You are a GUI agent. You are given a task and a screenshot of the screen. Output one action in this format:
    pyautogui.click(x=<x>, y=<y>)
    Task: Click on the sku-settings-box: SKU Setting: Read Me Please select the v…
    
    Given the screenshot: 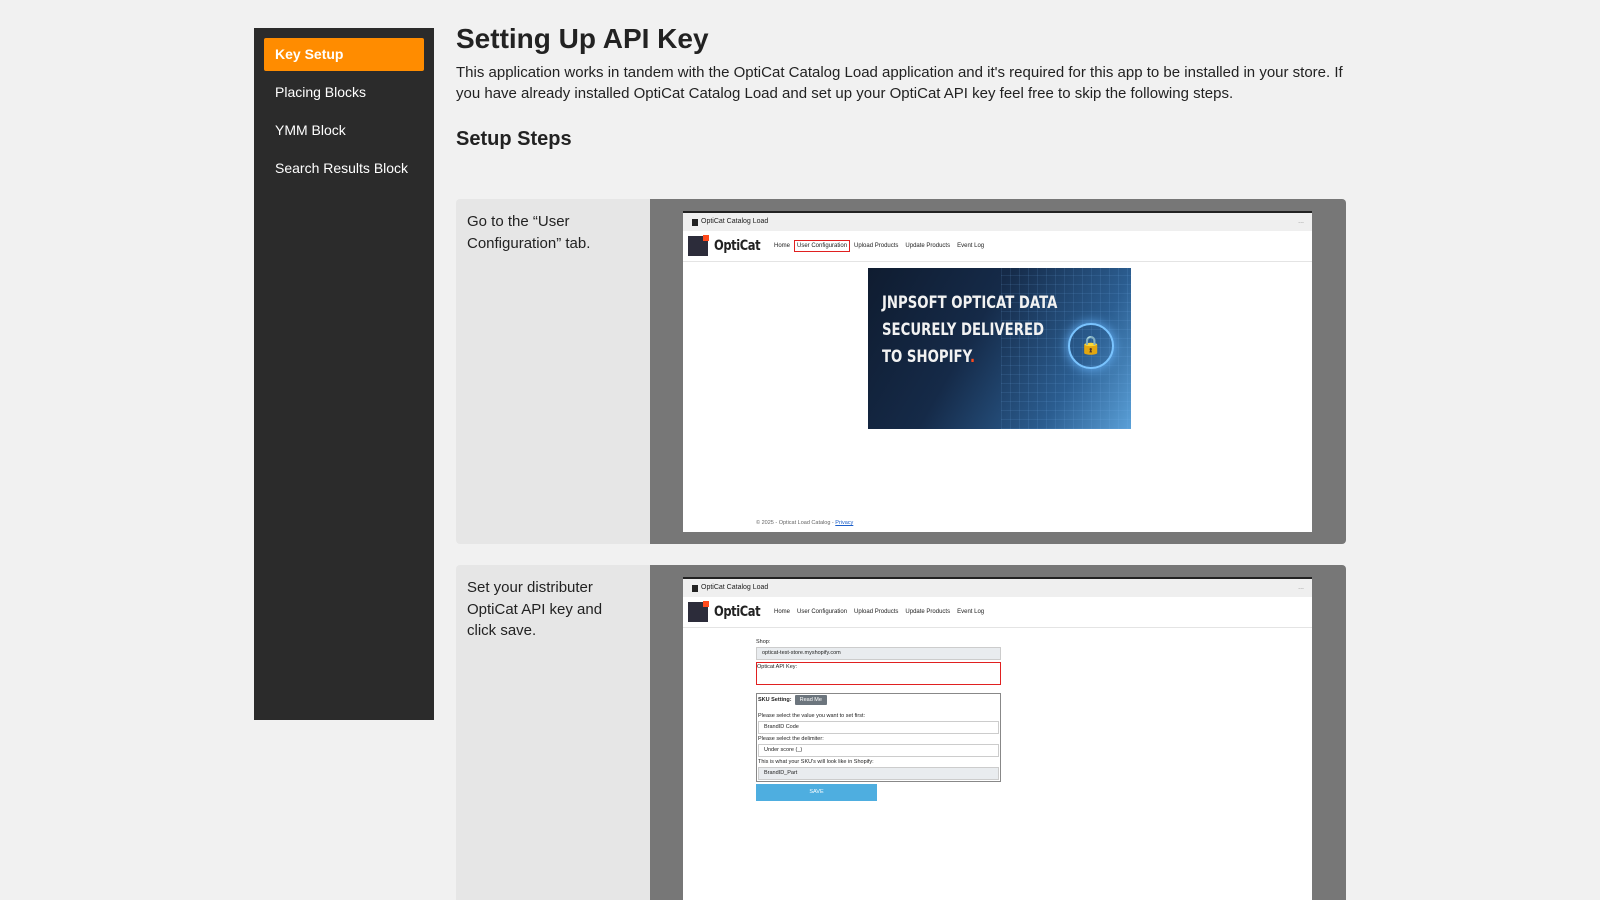 What is the action you would take?
    pyautogui.click(x=878, y=737)
    